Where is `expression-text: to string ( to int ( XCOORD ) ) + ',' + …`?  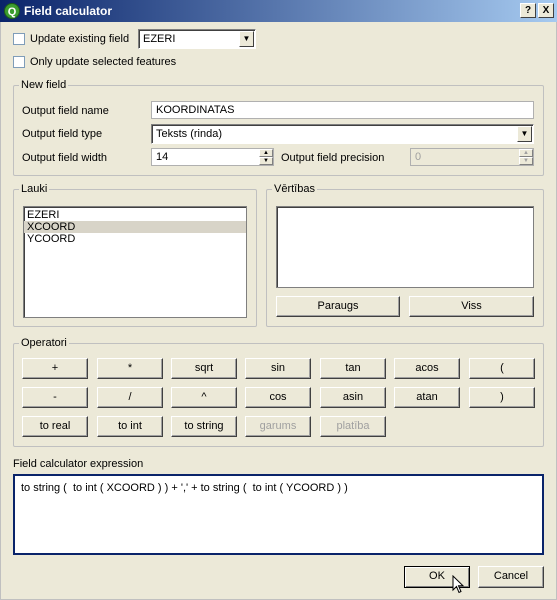 expression-text: to string ( to int ( XCOORD ) ) + ',' + … is located at coordinates (184, 488).